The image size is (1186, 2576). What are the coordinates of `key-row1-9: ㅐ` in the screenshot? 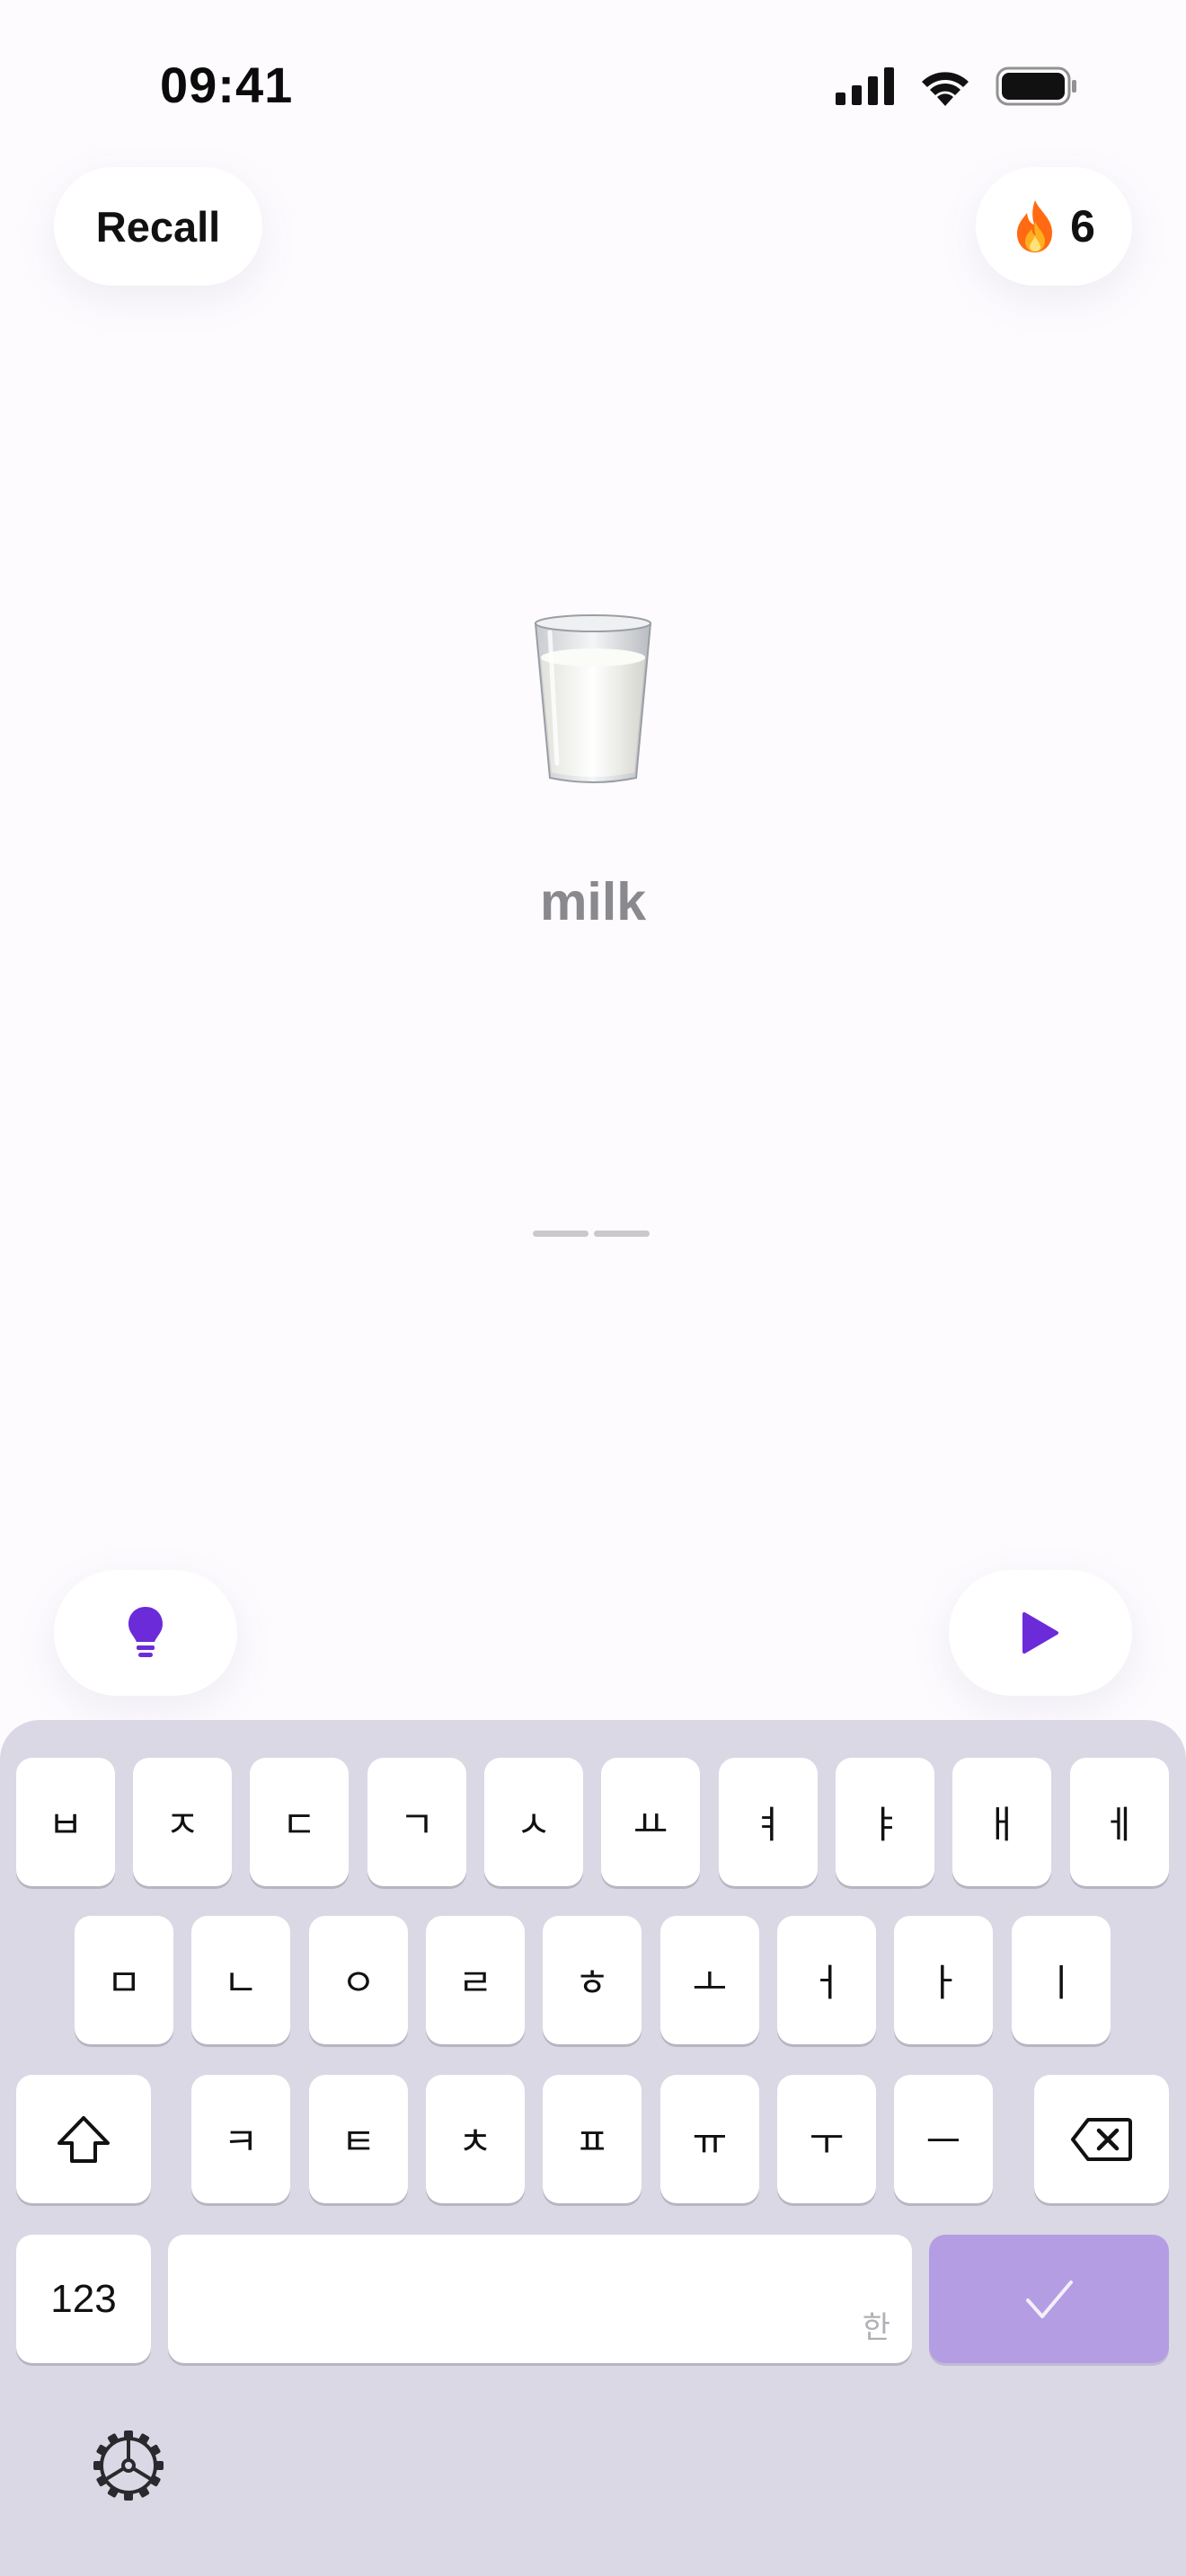 It's located at (1001, 1822).